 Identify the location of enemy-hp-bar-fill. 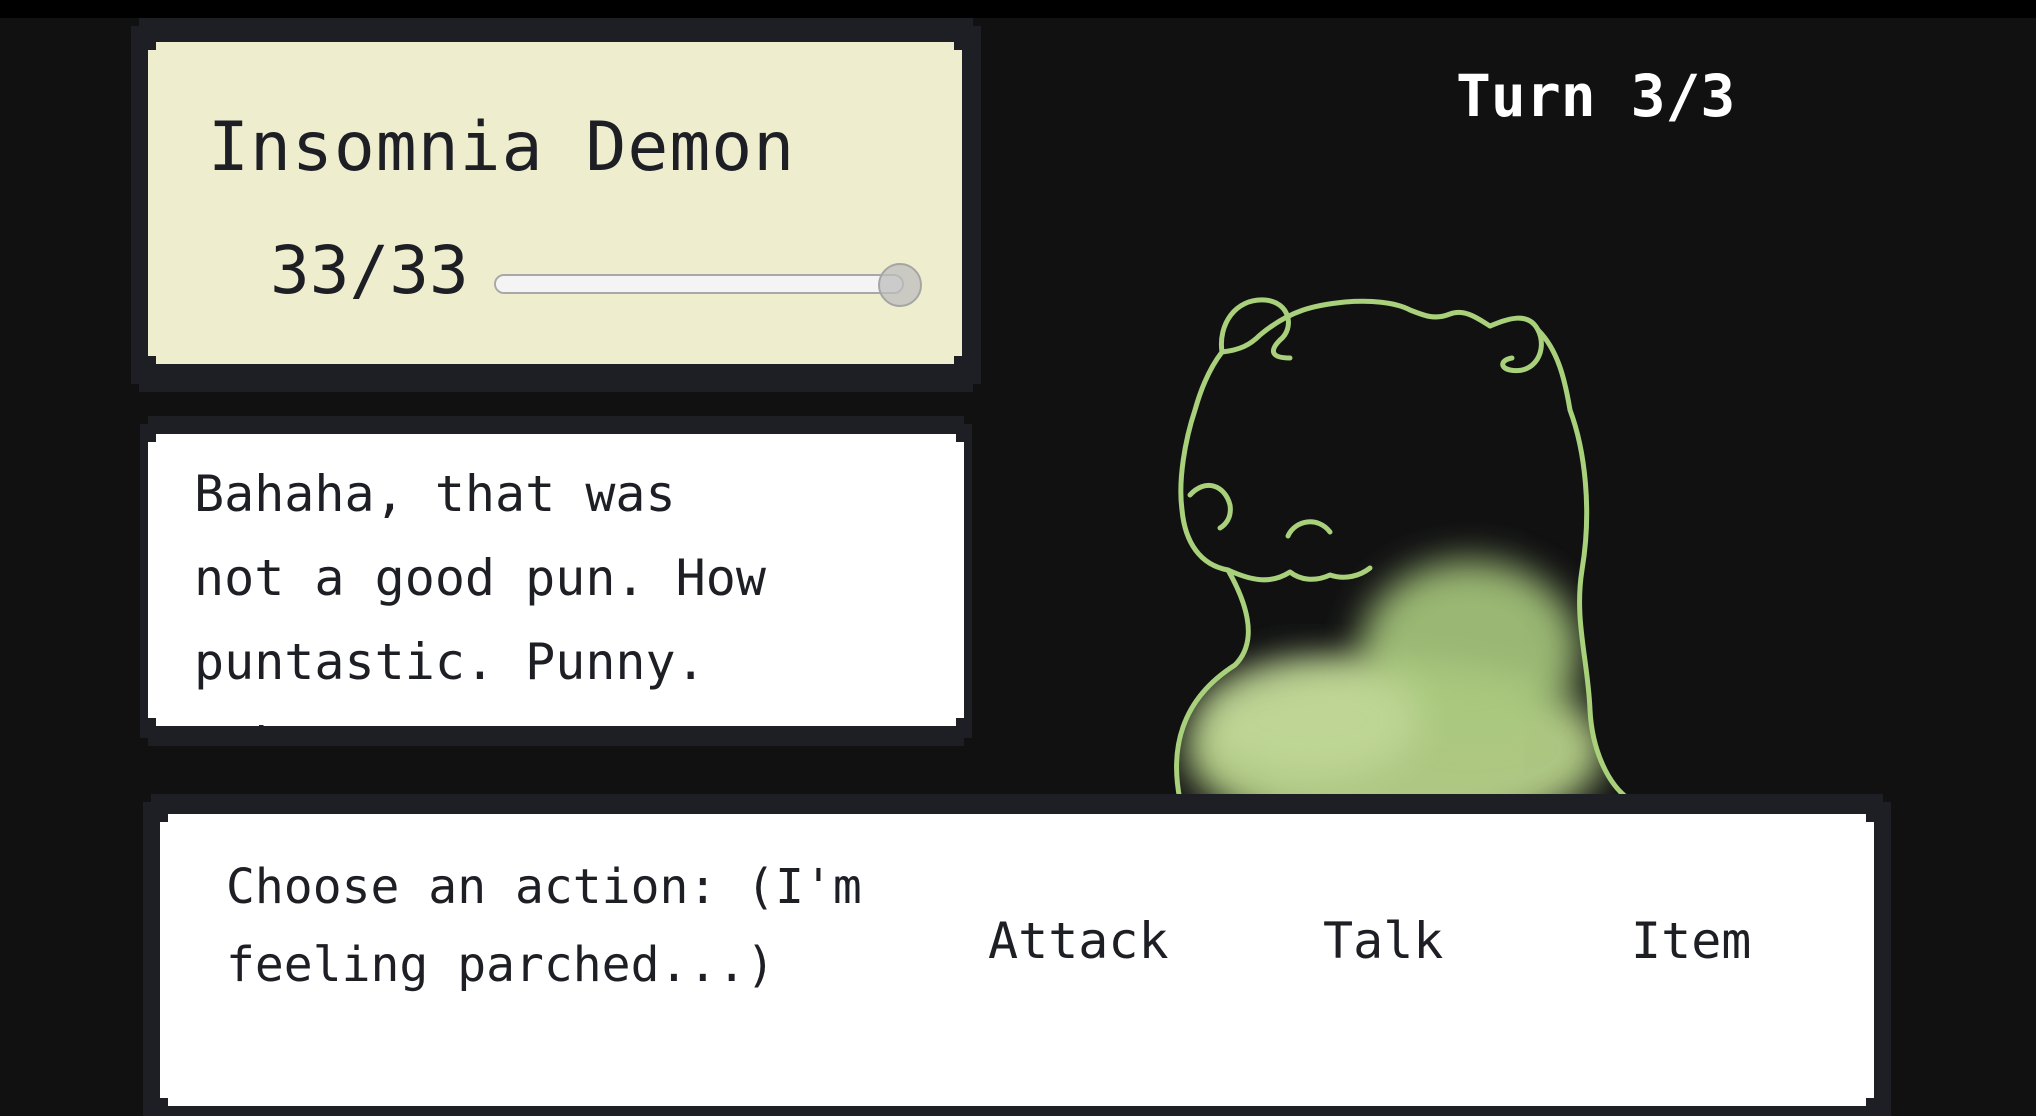
(699, 284).